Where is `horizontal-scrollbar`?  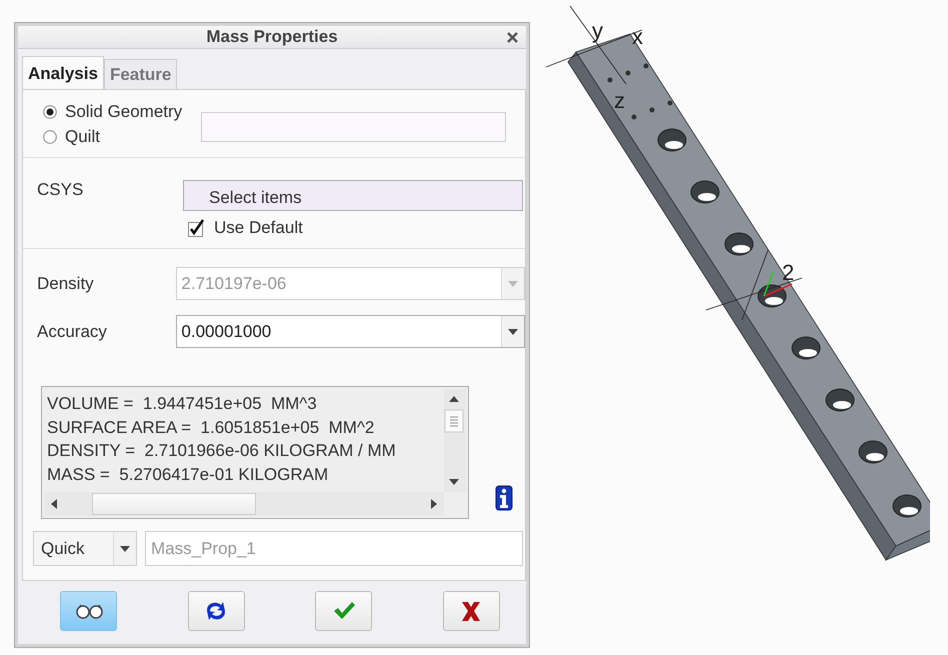 horizontal-scrollbar is located at coordinates (244, 504).